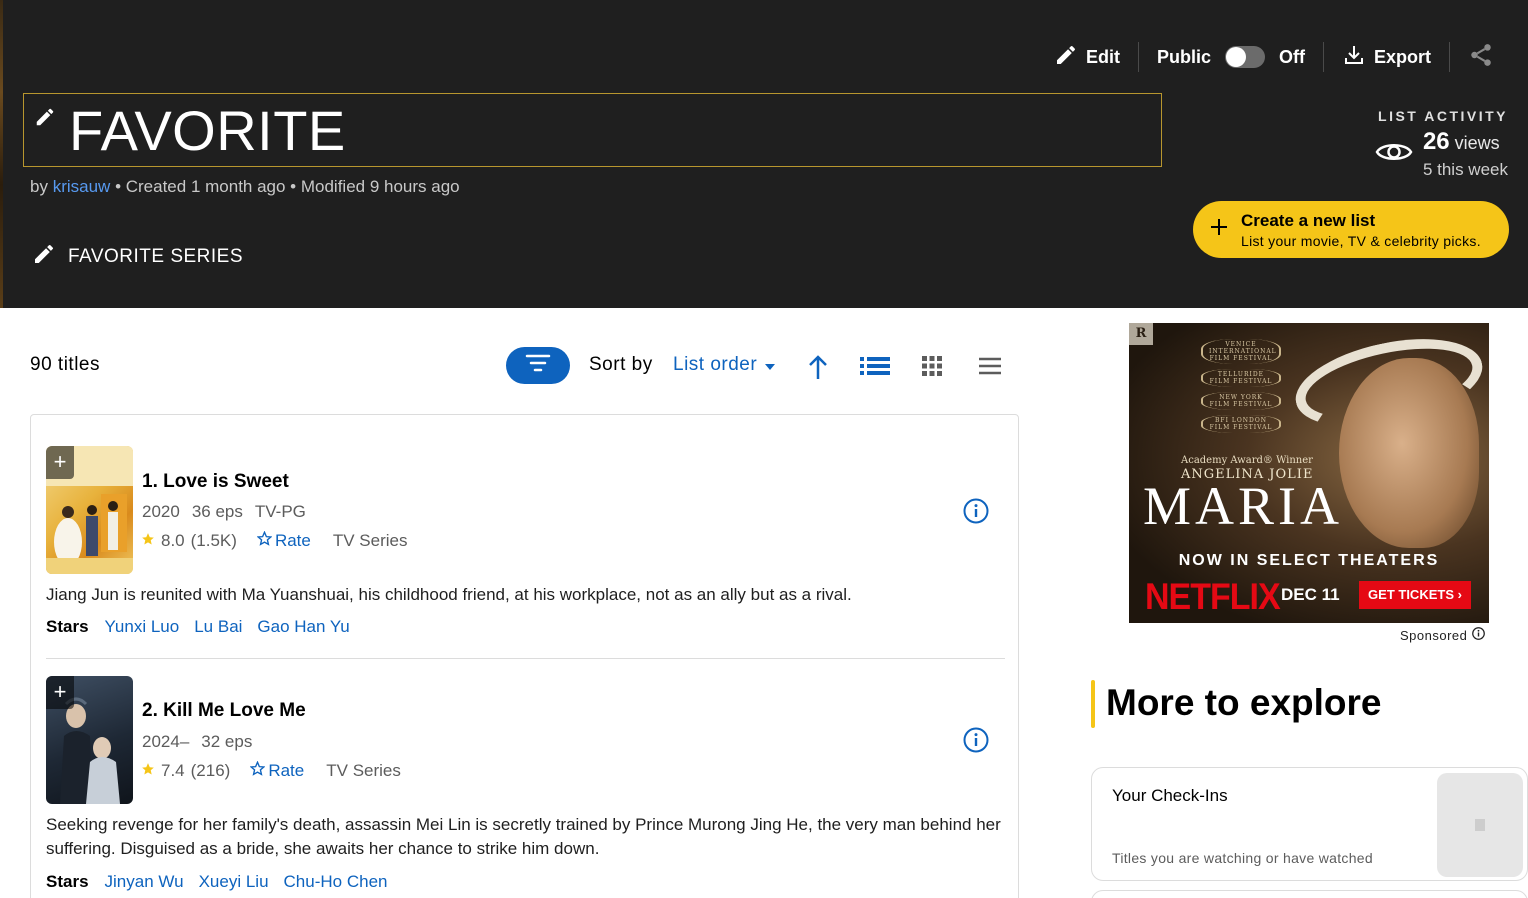 The width and height of the screenshot is (1528, 898). Describe the element at coordinates (227, 741) in the screenshot. I see `item-episodes: 32 eps` at that location.